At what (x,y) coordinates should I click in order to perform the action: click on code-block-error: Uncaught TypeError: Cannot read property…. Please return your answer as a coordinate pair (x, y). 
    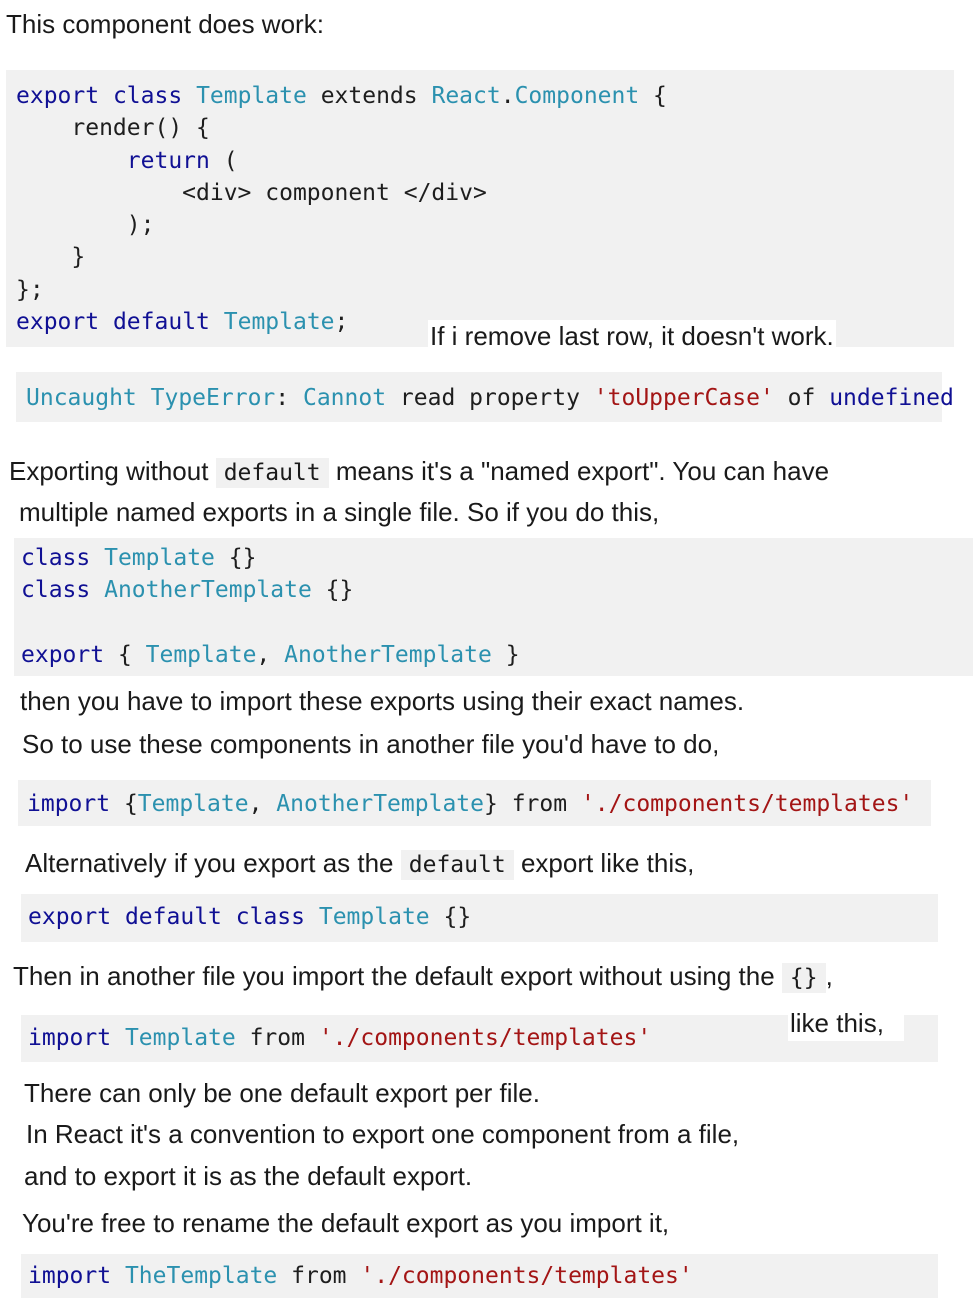
    Looking at the image, I should click on (485, 397).